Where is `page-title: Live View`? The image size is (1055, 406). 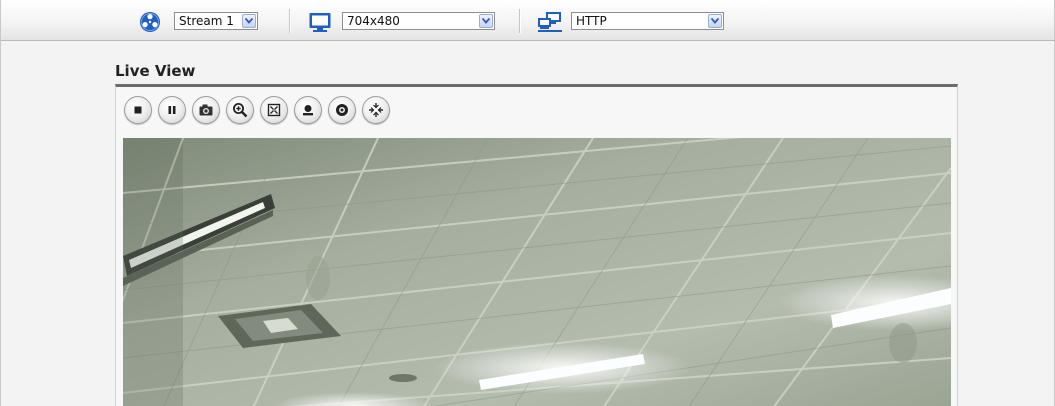 page-title: Live View is located at coordinates (155, 71).